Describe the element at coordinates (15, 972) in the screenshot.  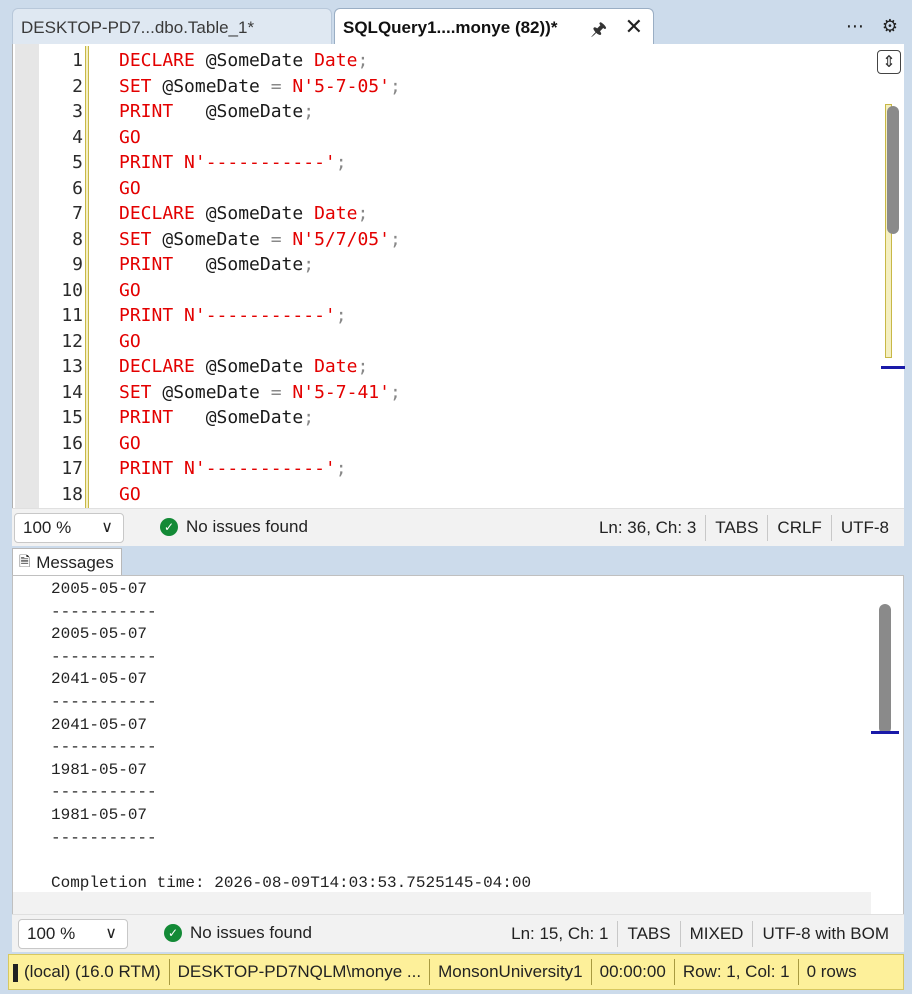
I see `status-icon` at that location.